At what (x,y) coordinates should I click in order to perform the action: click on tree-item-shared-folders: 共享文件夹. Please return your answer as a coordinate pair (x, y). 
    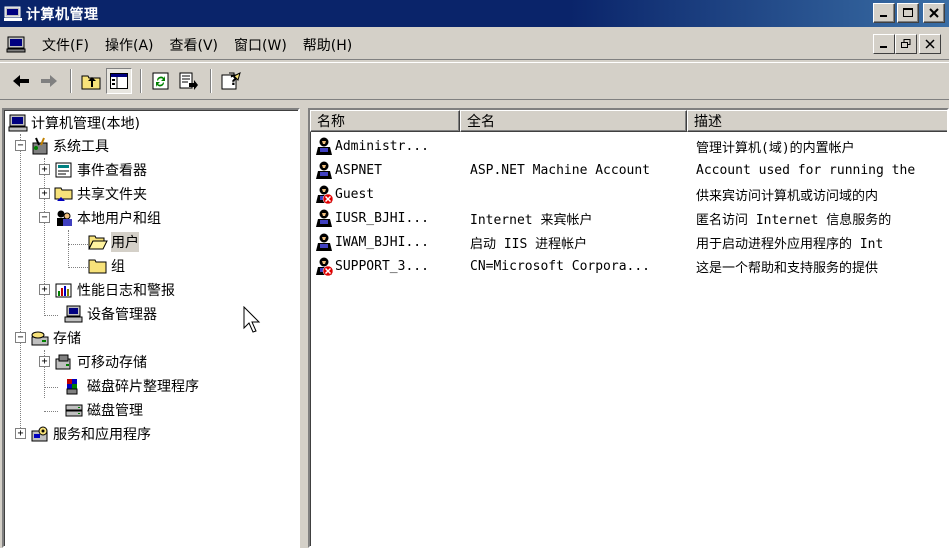
    Looking at the image, I should click on (100, 194).